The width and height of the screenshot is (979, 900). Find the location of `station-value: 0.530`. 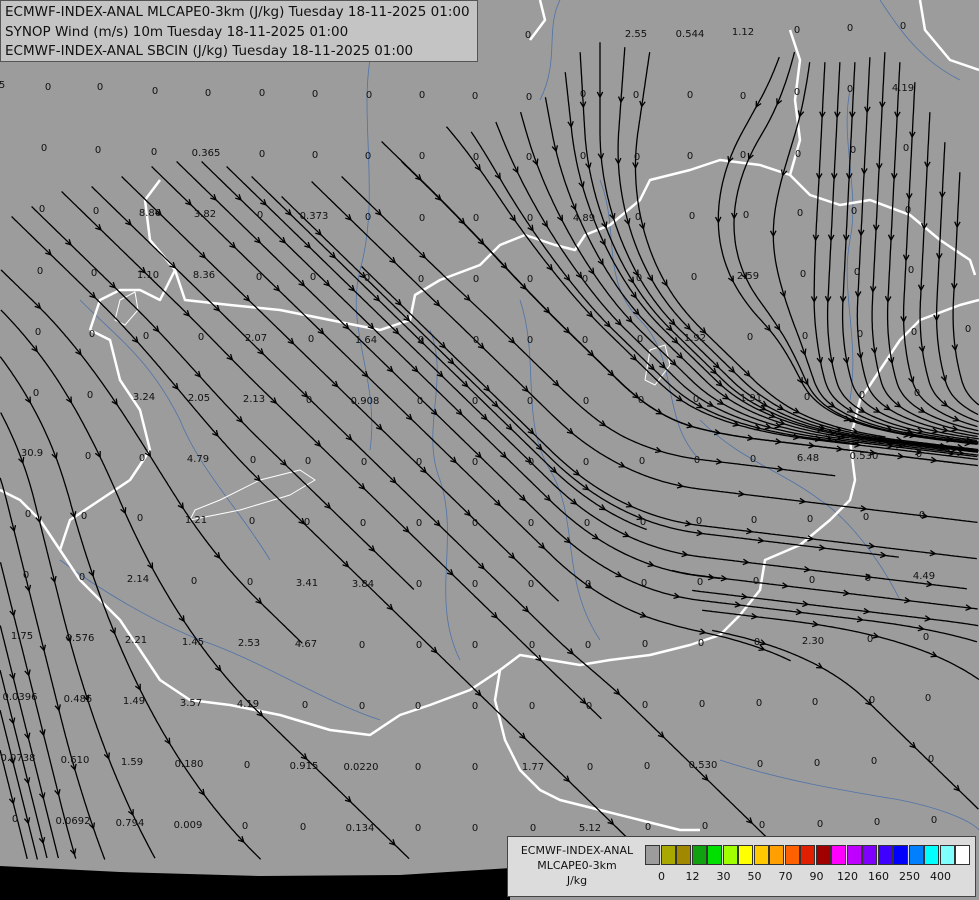

station-value: 0.530 is located at coordinates (703, 765).